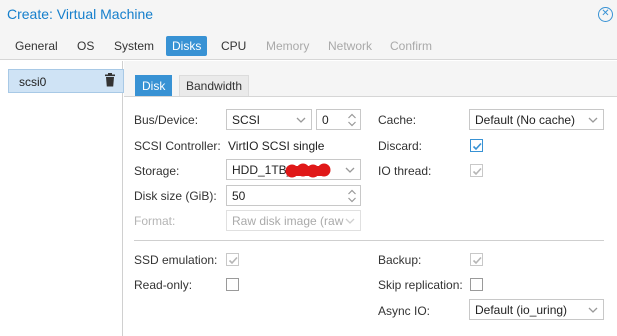 Image resolution: width=617 pixels, height=336 pixels. What do you see at coordinates (308, 170) in the screenshot?
I see `redaction-mark` at bounding box center [308, 170].